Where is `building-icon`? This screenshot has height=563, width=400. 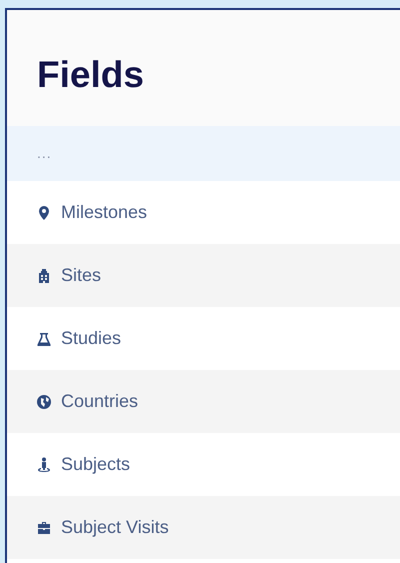 building-icon is located at coordinates (44, 276).